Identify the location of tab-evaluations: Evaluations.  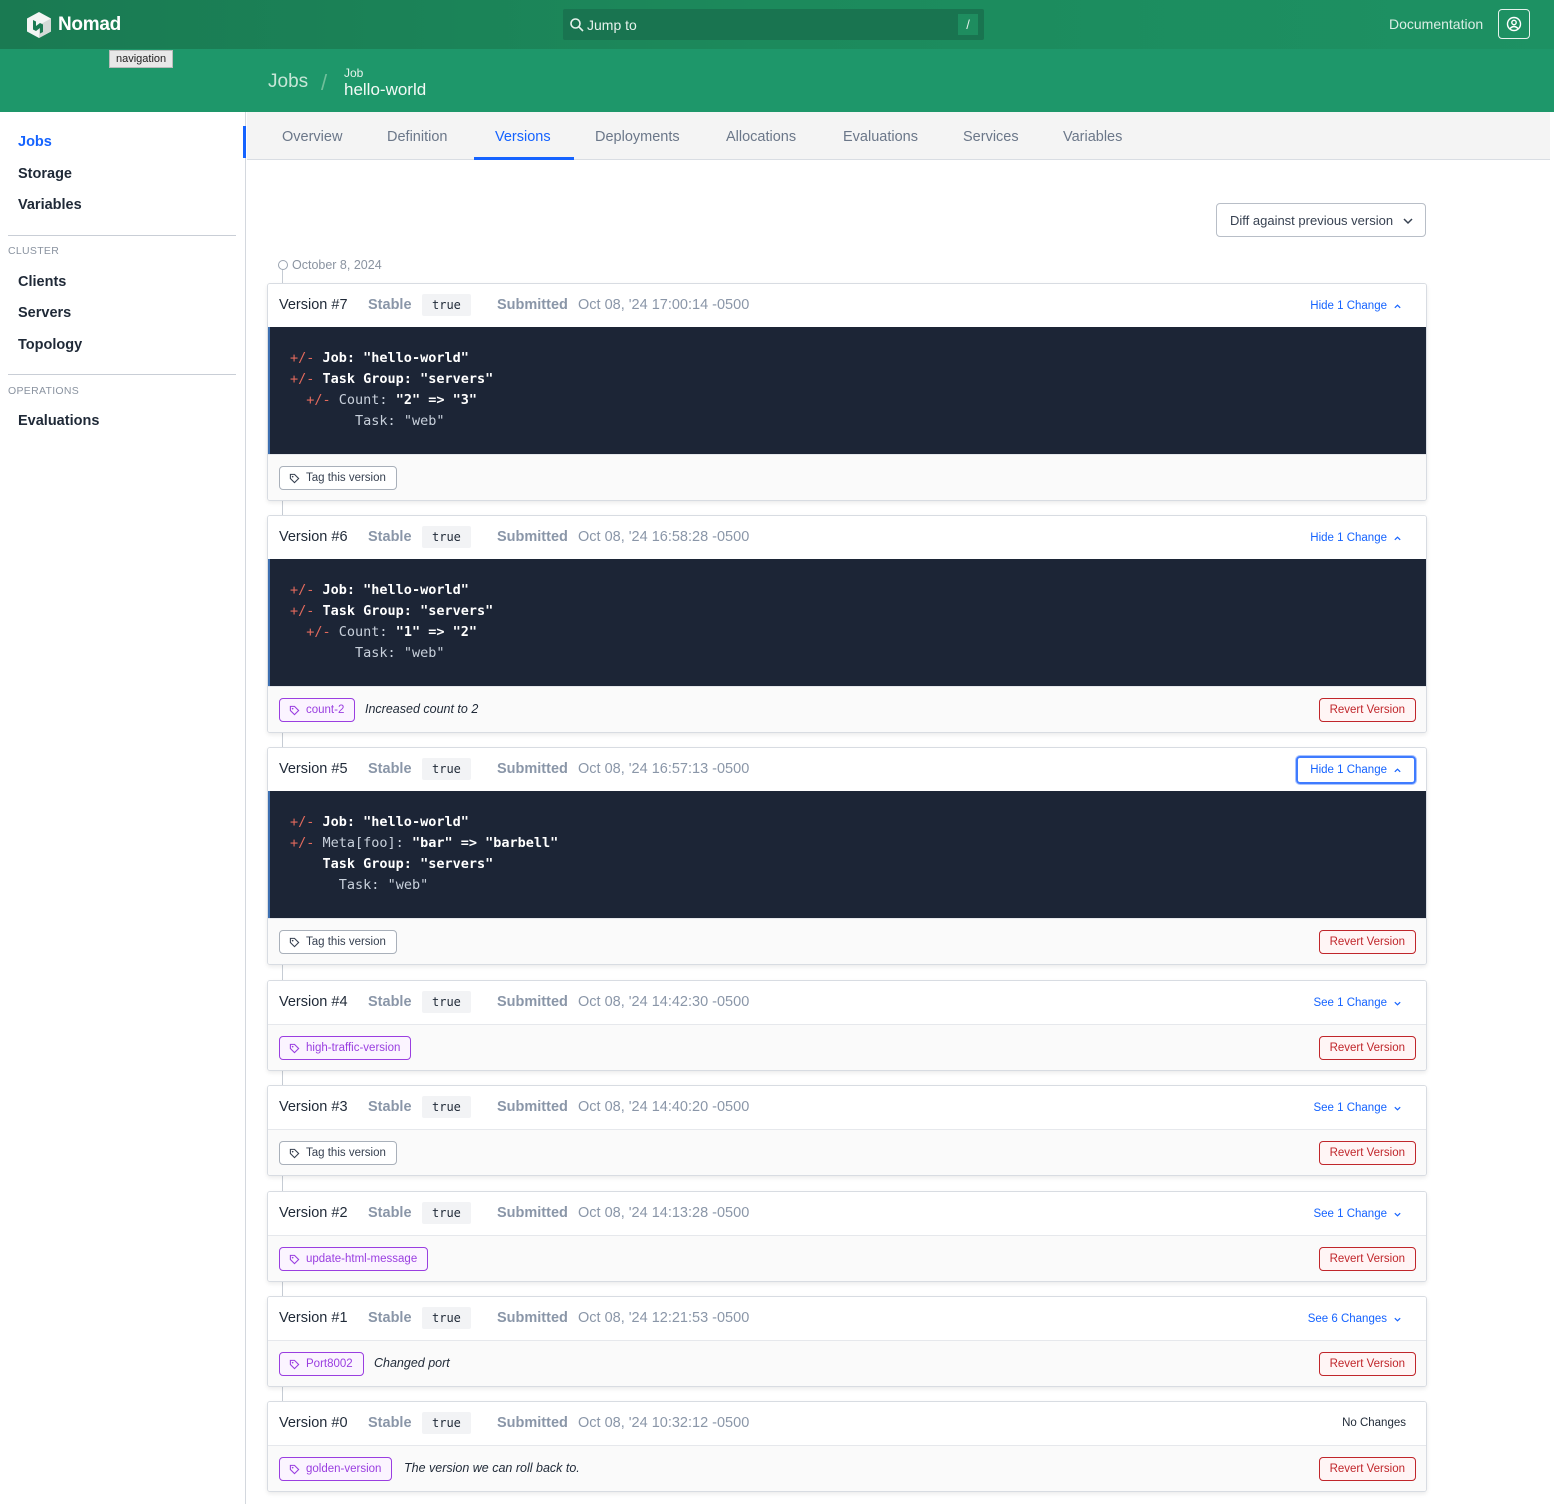
(880, 137).